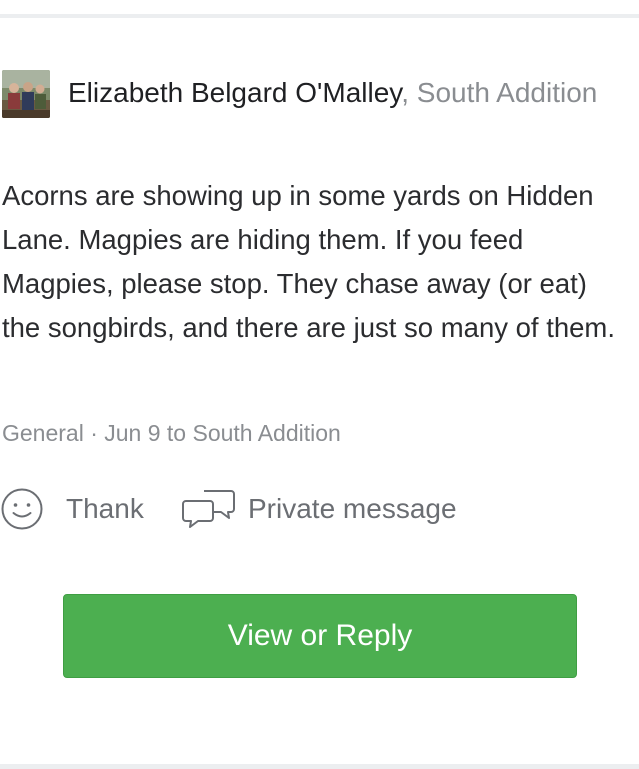 This screenshot has height=769, width=639. Describe the element at coordinates (499, 92) in the screenshot. I see `author-neighborhood: , South Addition` at that location.